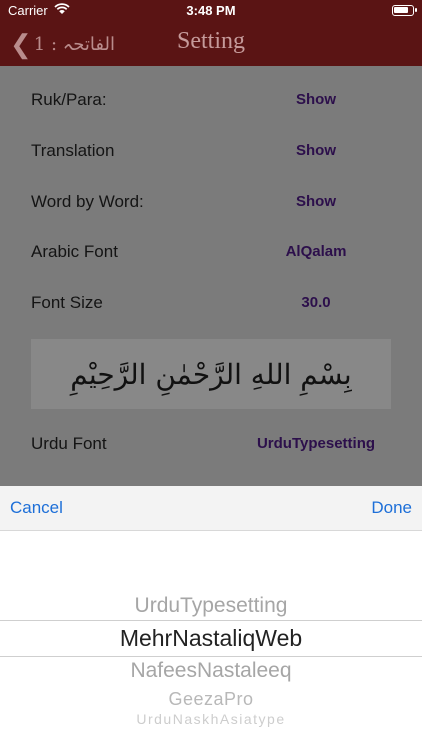 The image size is (422, 750). What do you see at coordinates (73, 150) in the screenshot?
I see `setting-label: Translation` at bounding box center [73, 150].